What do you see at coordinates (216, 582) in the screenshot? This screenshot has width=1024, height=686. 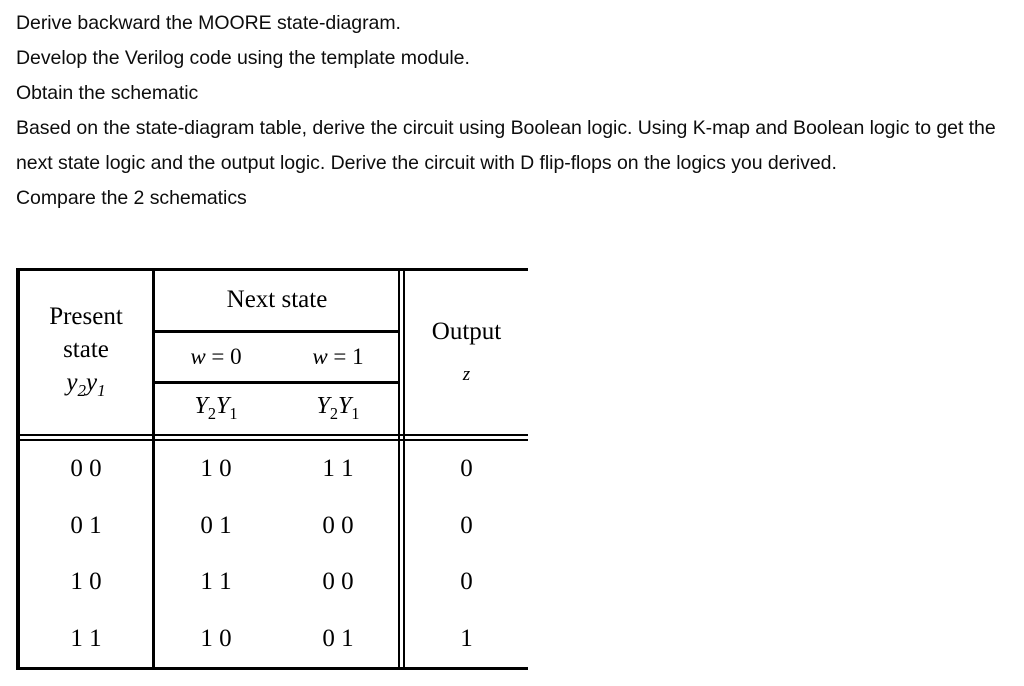 I see `cell-next-state-w0: 1 1` at bounding box center [216, 582].